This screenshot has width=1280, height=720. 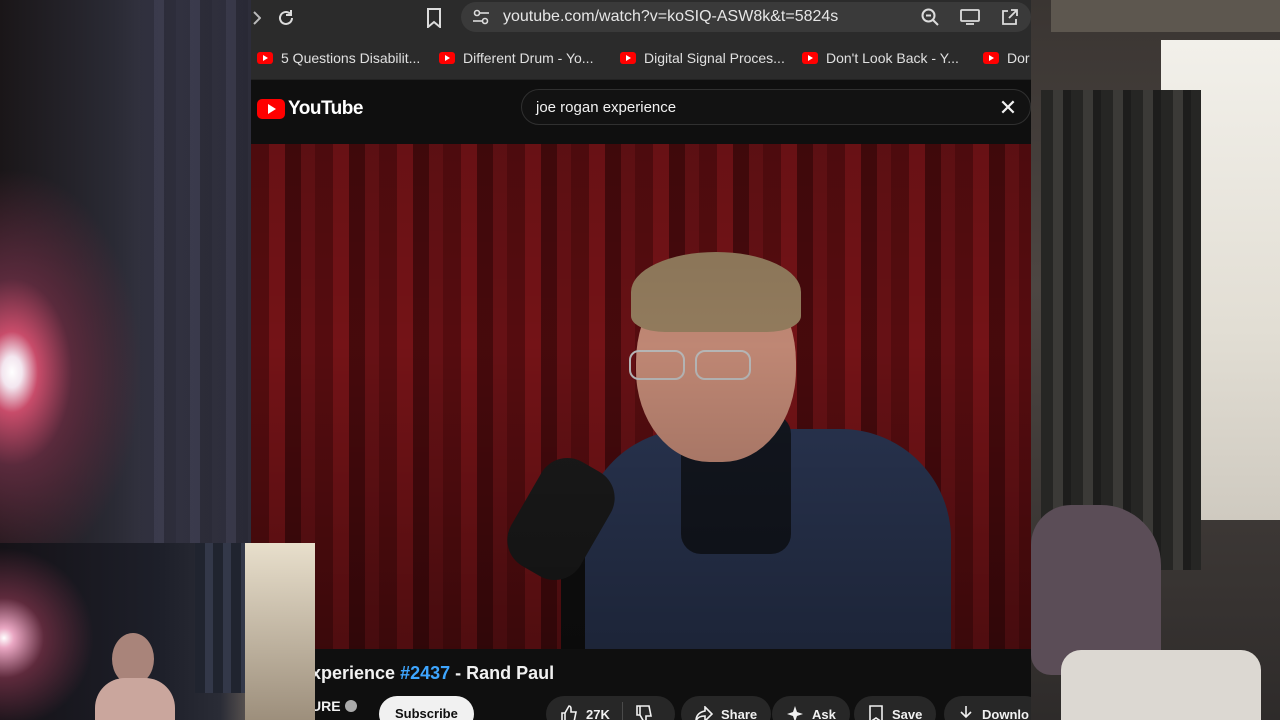 What do you see at coordinates (434, 18) in the screenshot?
I see `bookmark-icon` at bounding box center [434, 18].